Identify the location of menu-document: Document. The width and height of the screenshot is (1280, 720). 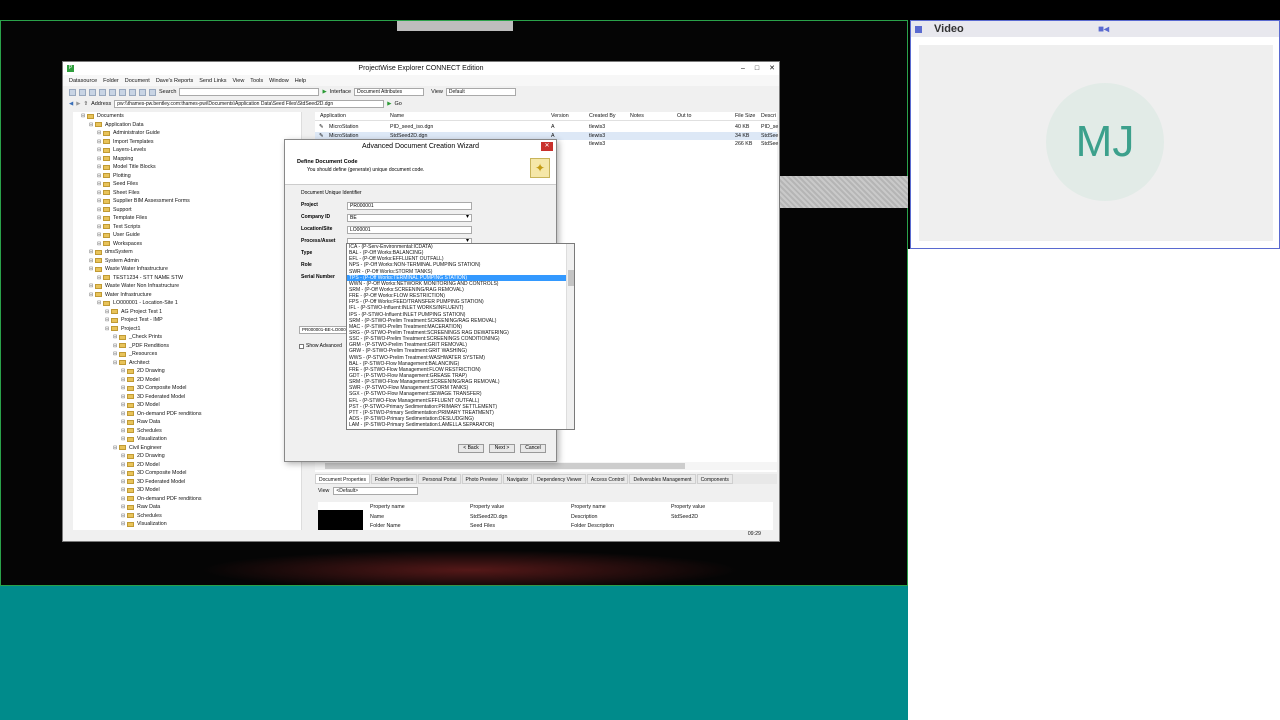
(137, 81).